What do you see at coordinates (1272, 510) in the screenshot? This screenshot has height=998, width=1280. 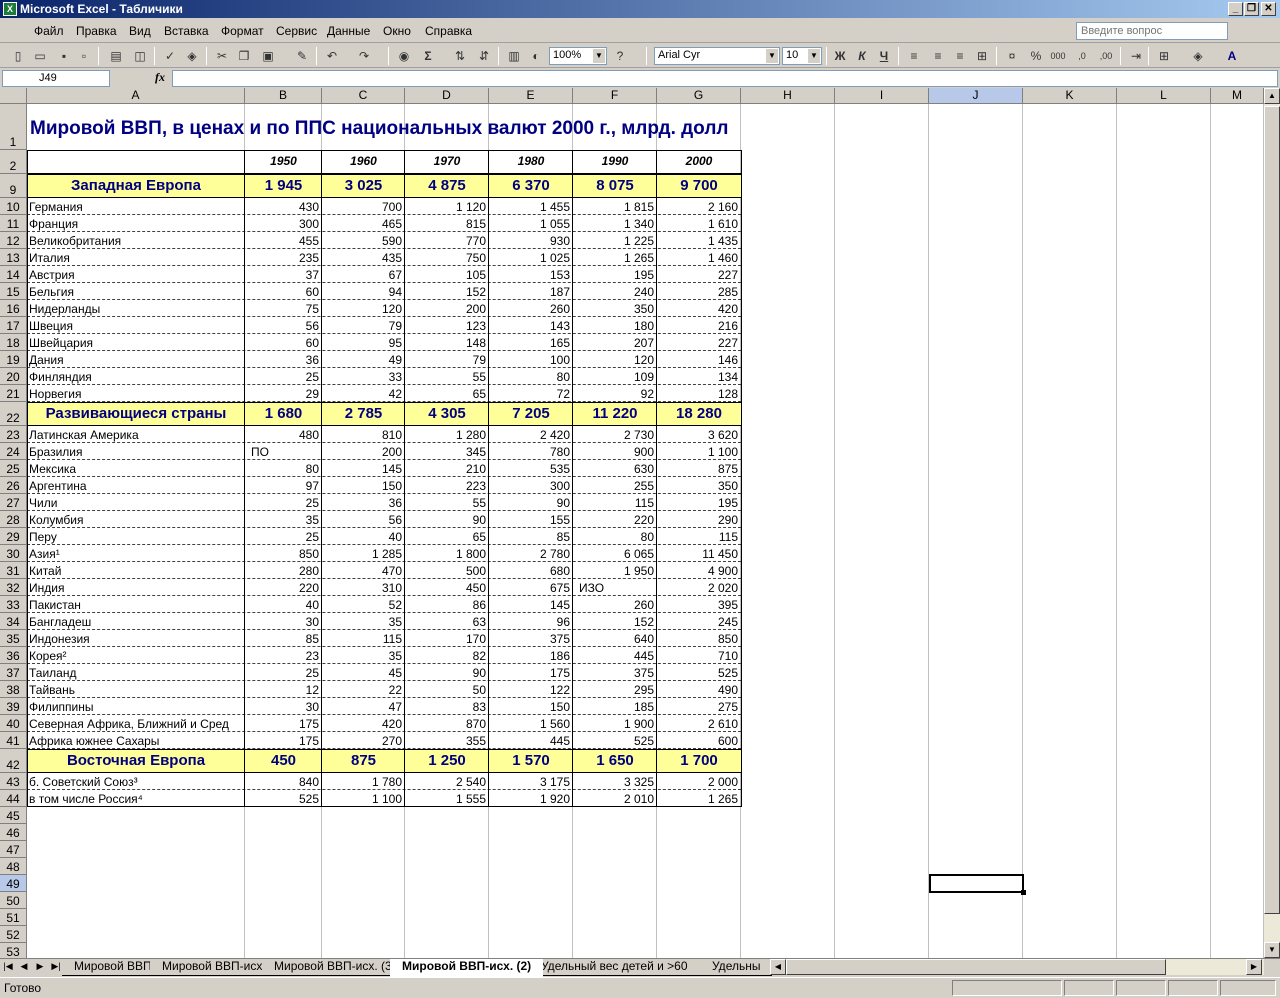 I see `scroll-thumb` at bounding box center [1272, 510].